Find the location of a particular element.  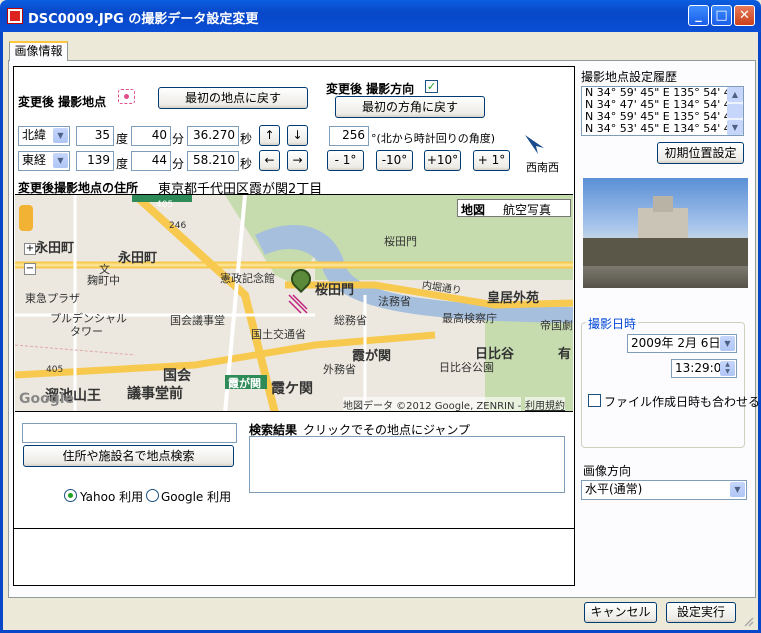

camera-direction-icon is located at coordinates (298, 304).